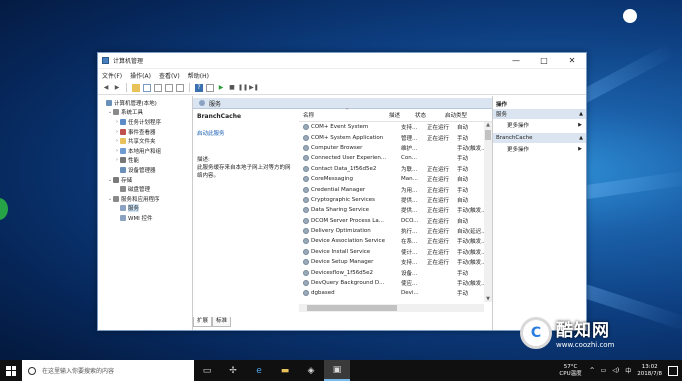  I want to click on close-button: ✕, so click(572, 61).